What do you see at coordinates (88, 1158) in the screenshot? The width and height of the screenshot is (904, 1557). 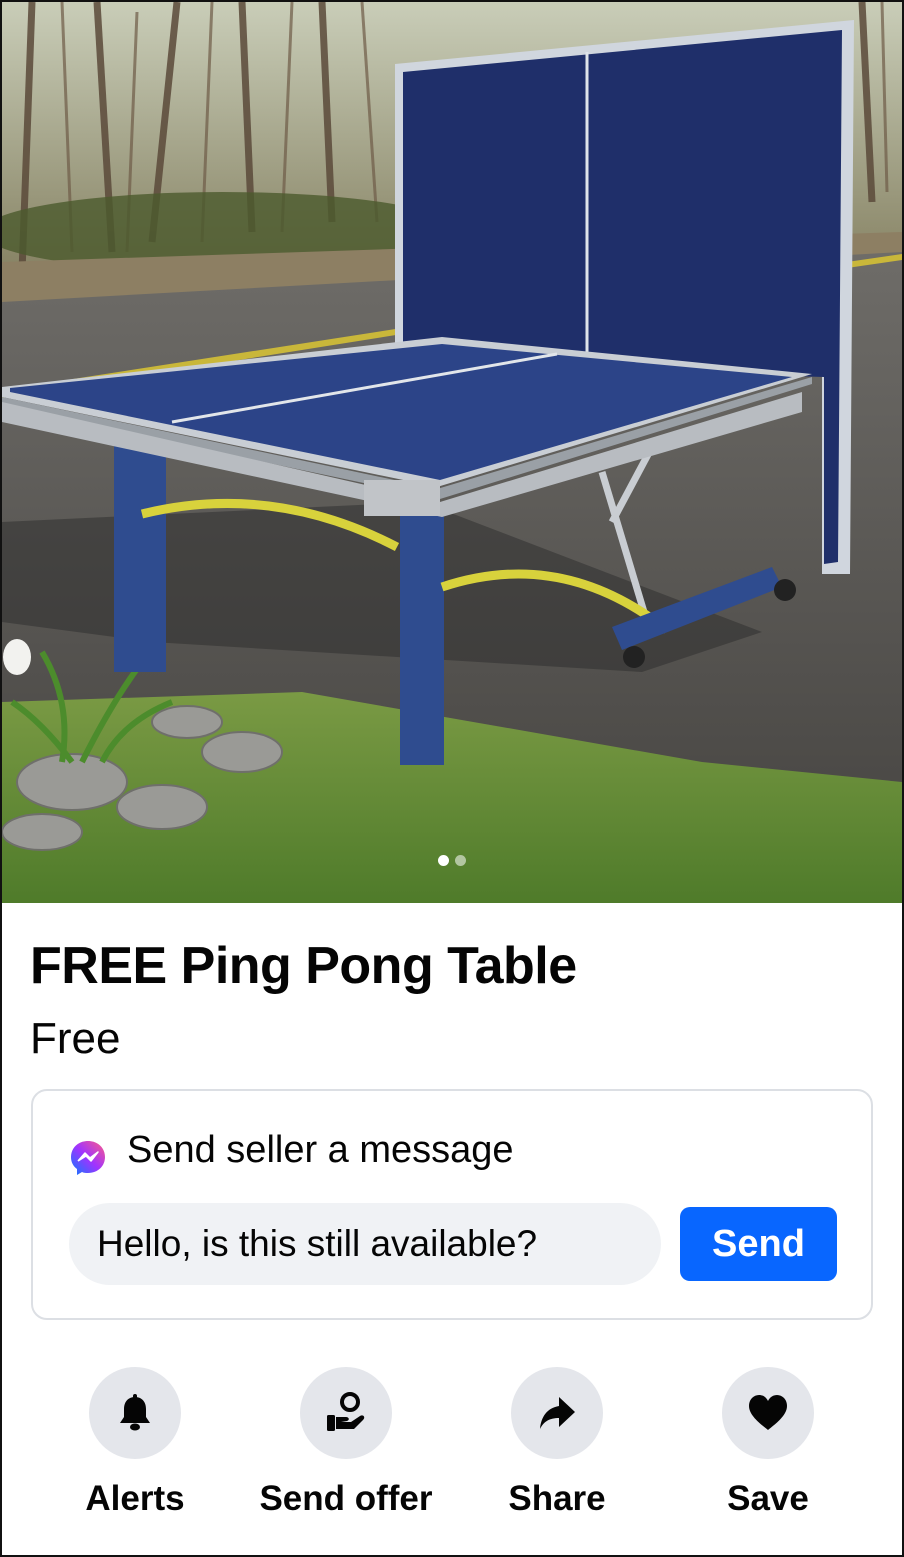 I see `messenger-icon` at bounding box center [88, 1158].